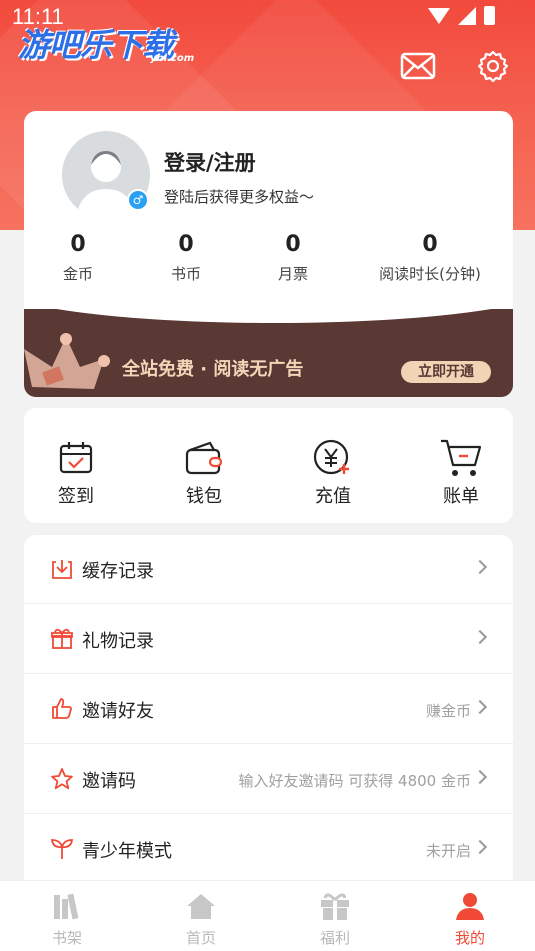  I want to click on stat-label: 月票, so click(292, 274).